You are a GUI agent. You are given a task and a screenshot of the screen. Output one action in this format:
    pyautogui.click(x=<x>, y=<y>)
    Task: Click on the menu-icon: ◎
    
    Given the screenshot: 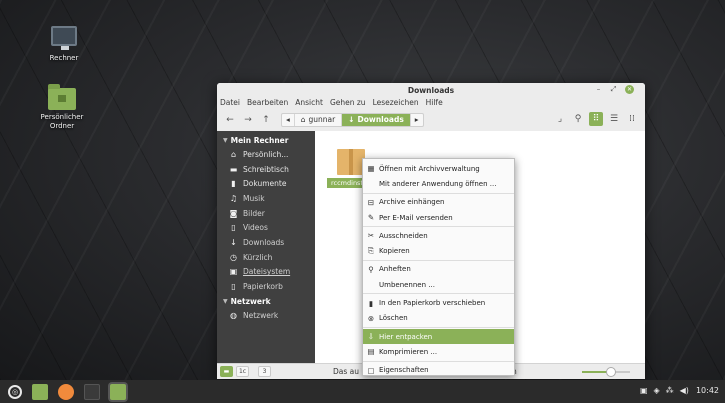 What is the action you would take?
    pyautogui.click(x=15, y=391)
    